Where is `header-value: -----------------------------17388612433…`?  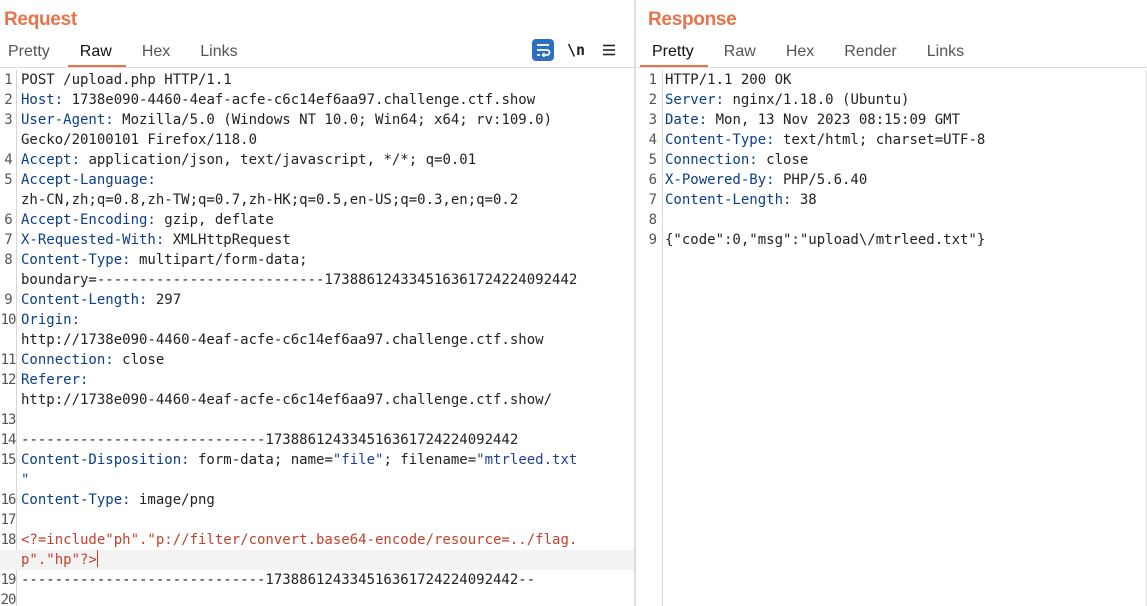
header-value: -----------------------------17388612433… is located at coordinates (270, 440).